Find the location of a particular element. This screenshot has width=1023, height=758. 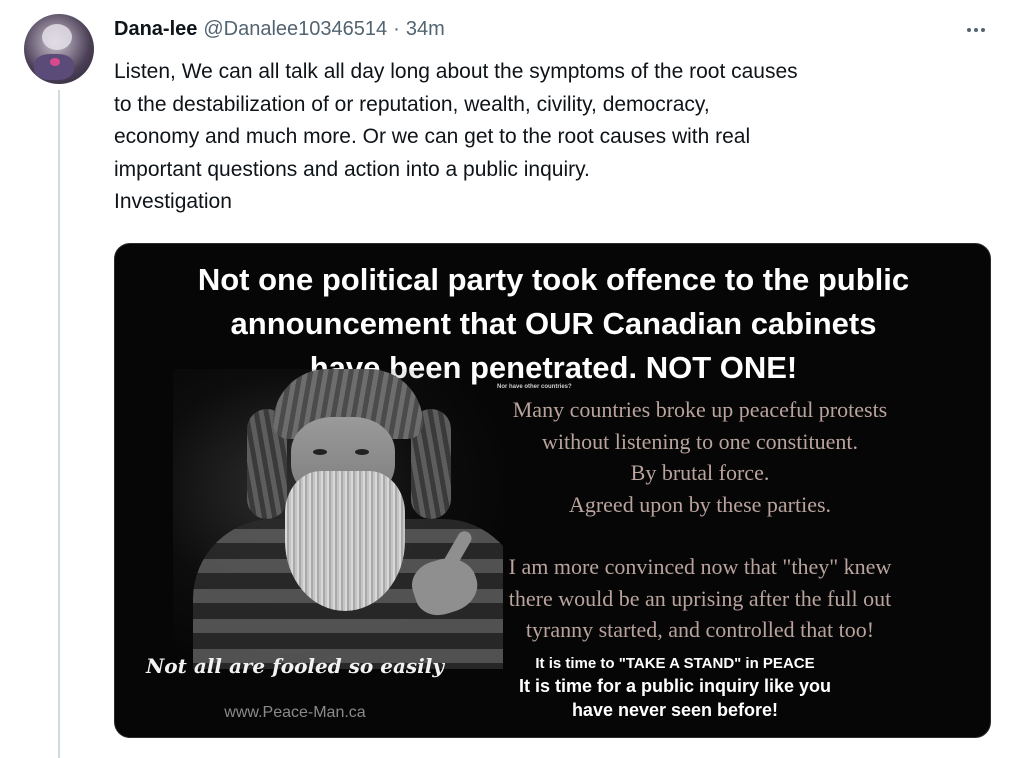

cta-line: It is time to "TAKE A STAND" in PEACE is located at coordinates (675, 663).